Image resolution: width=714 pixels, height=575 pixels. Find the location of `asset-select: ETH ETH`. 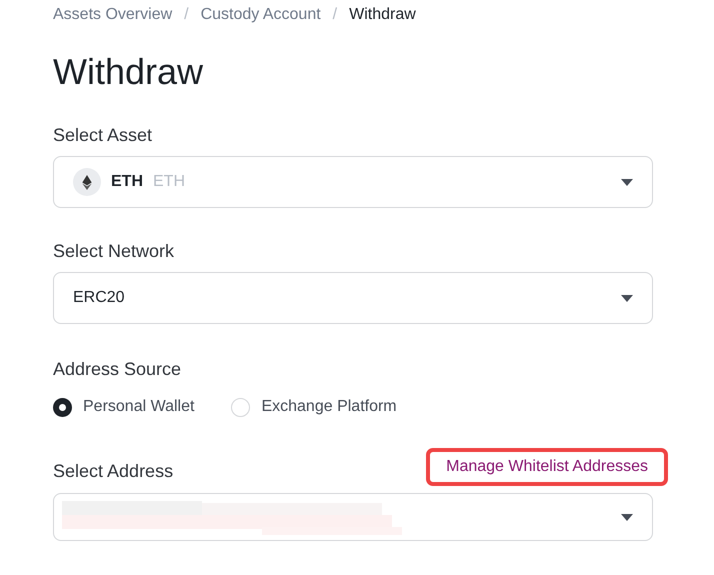

asset-select: ETH ETH is located at coordinates (353, 182).